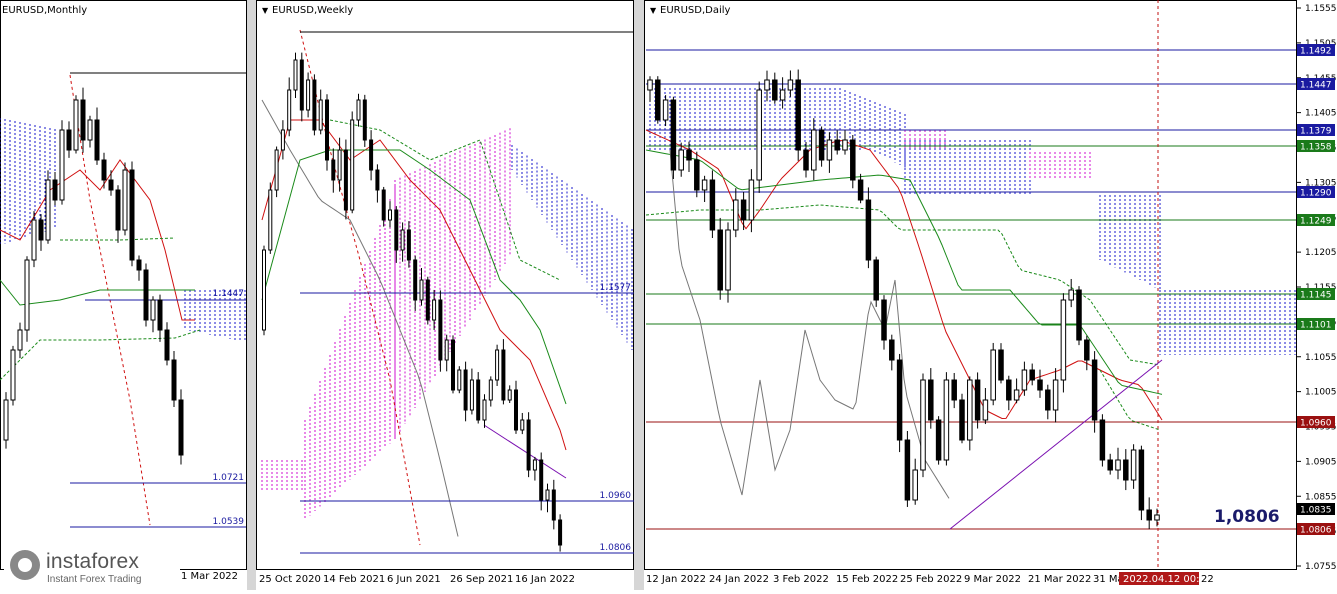  I want to click on price-tag-label: 1.0835, so click(1316, 511).